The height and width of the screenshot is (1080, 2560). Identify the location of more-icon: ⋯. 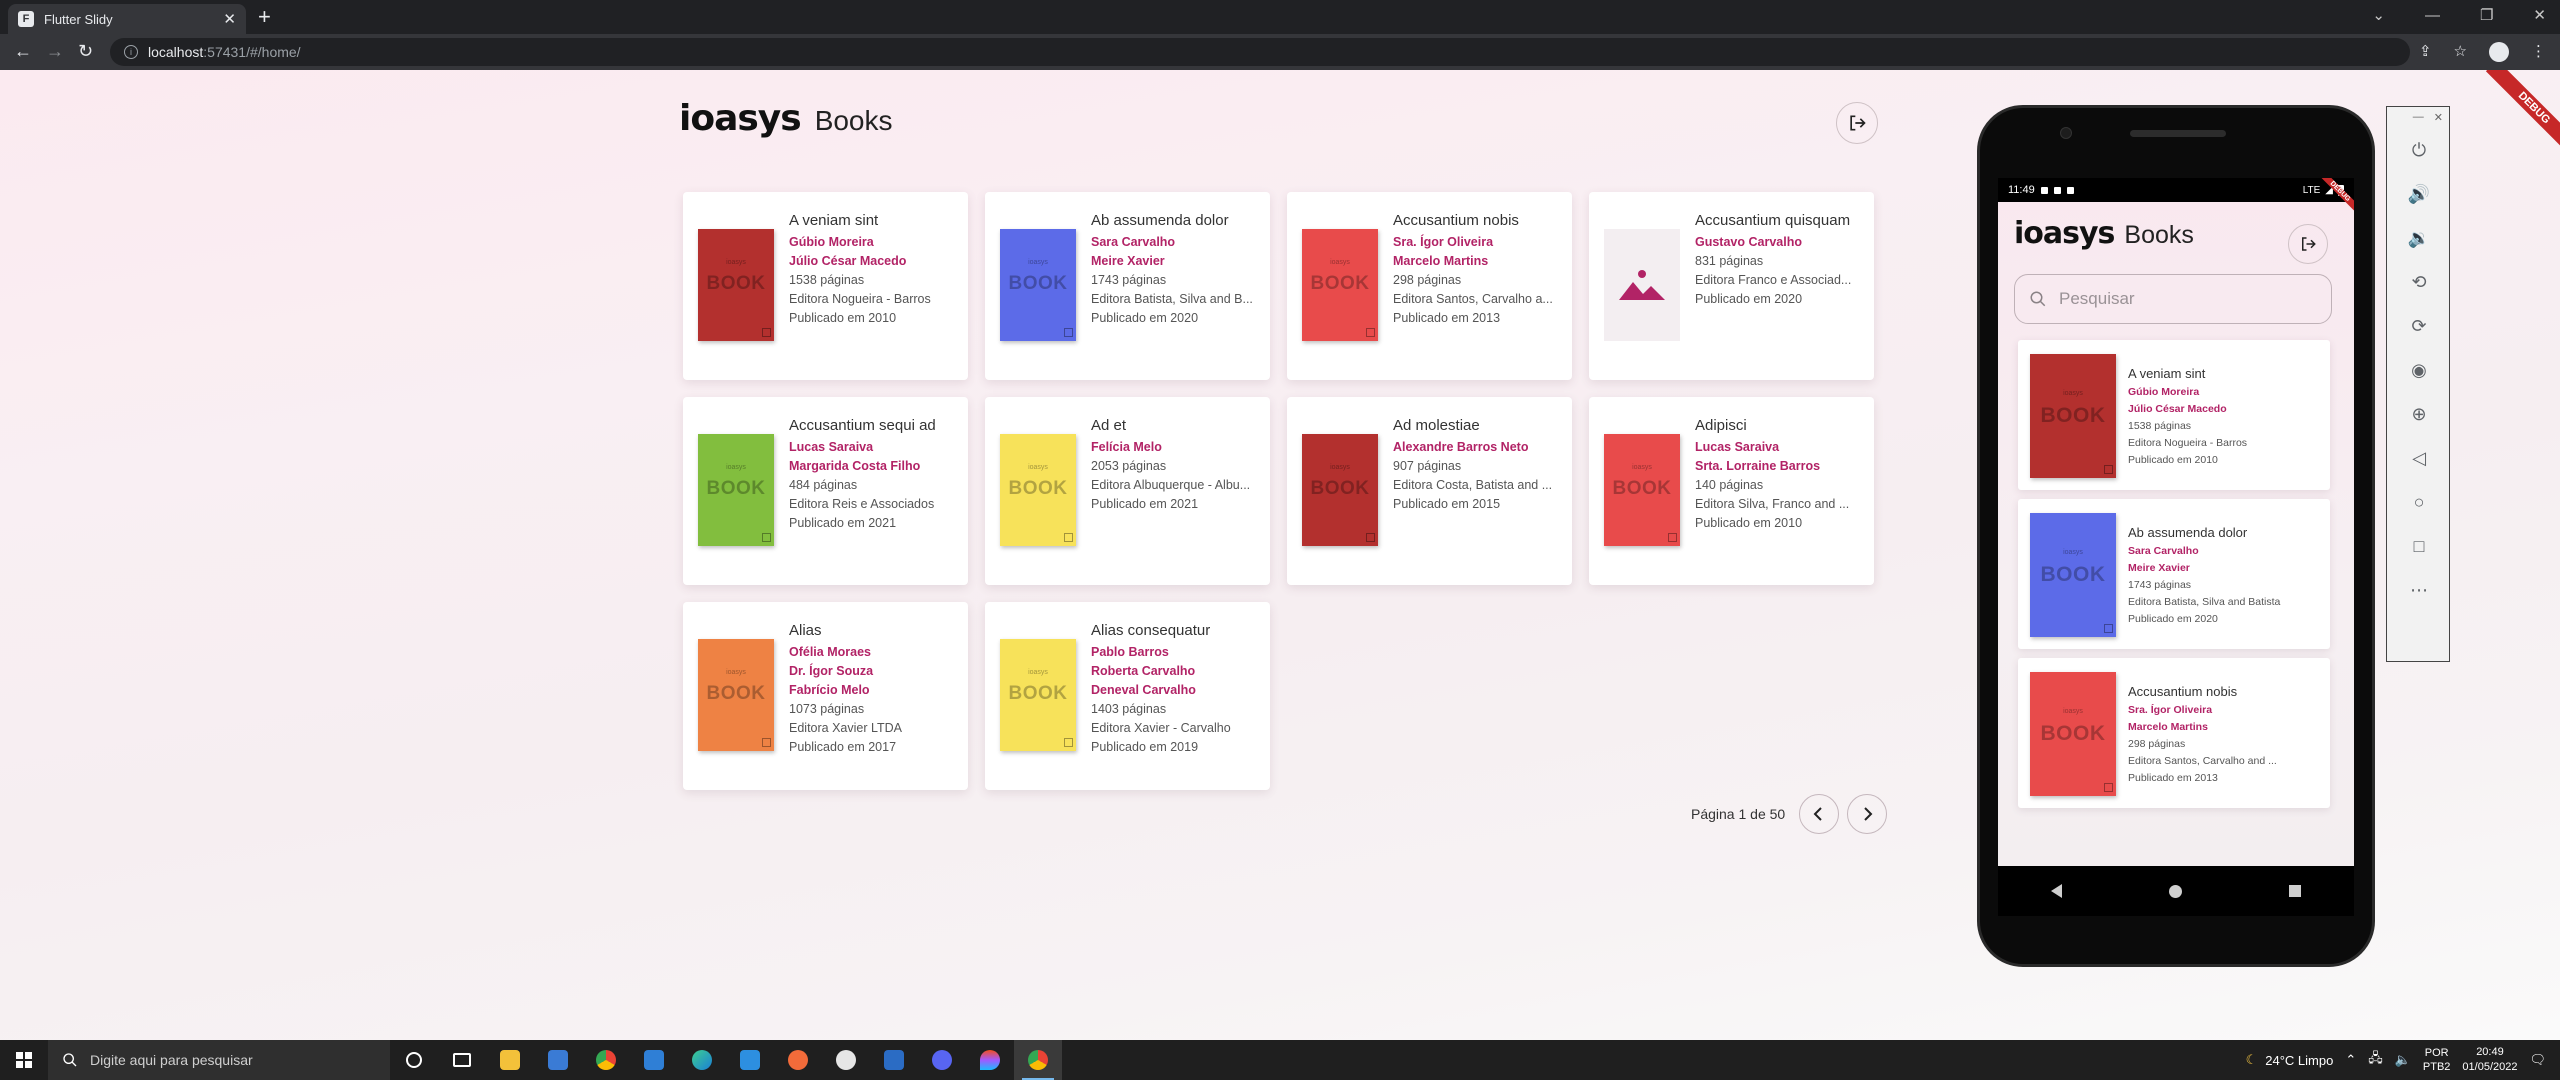
(2419, 590).